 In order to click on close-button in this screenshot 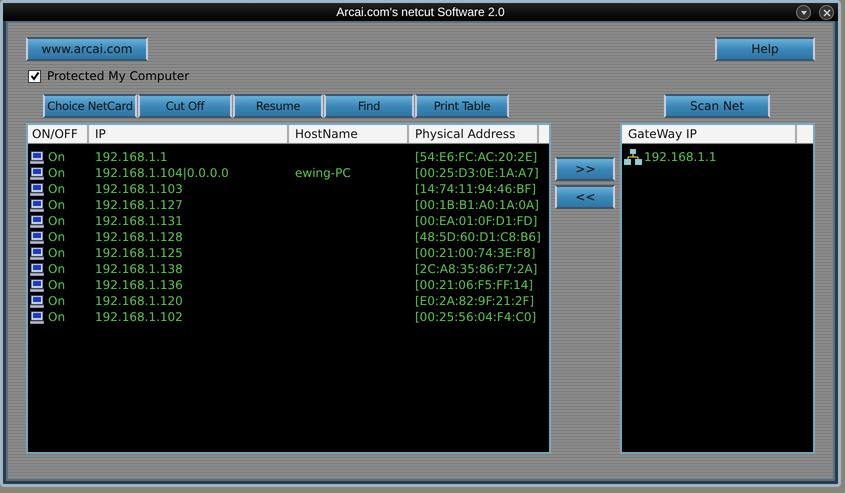, I will do `click(826, 12)`.